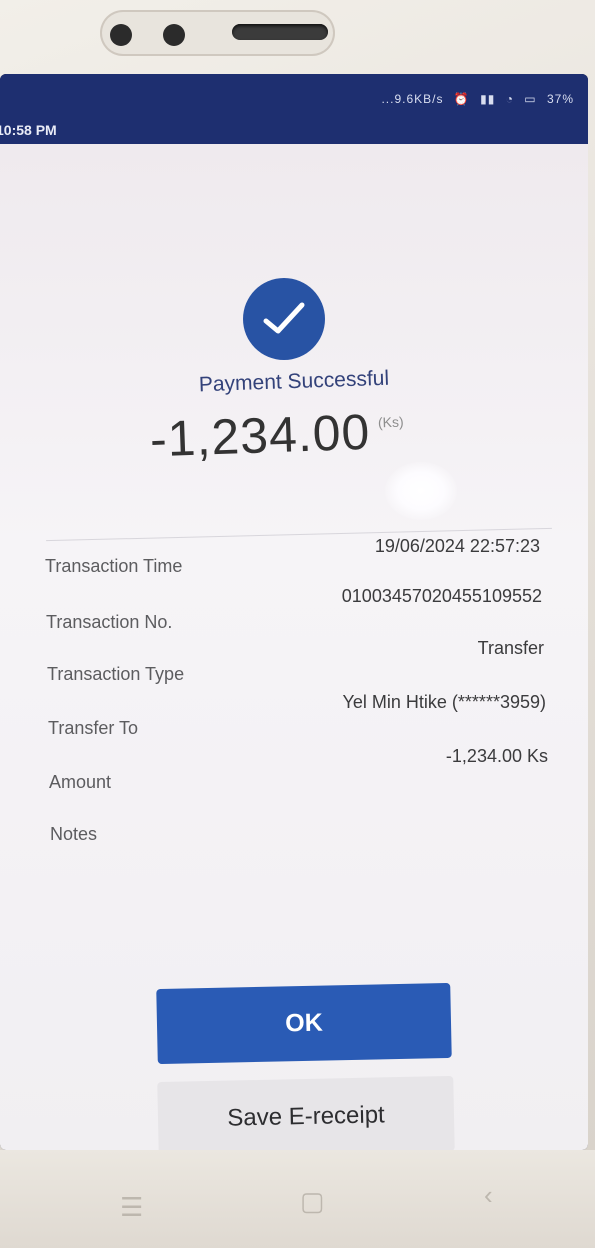 This screenshot has width=595, height=1248. What do you see at coordinates (304, 1023) in the screenshot?
I see `ok-button: OK` at bounding box center [304, 1023].